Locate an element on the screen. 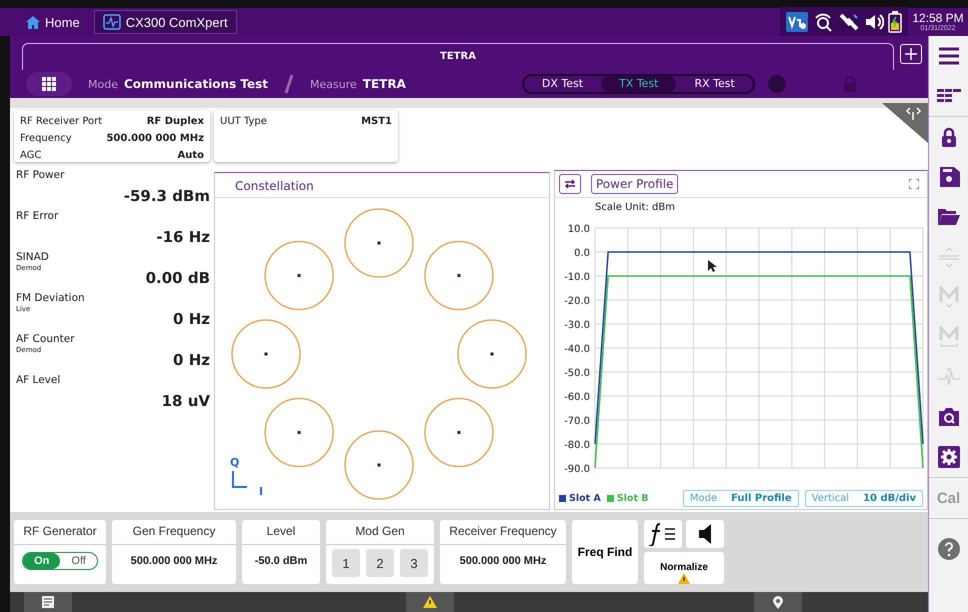 The image size is (968, 612). measurement-value: 18 uV is located at coordinates (186, 401).